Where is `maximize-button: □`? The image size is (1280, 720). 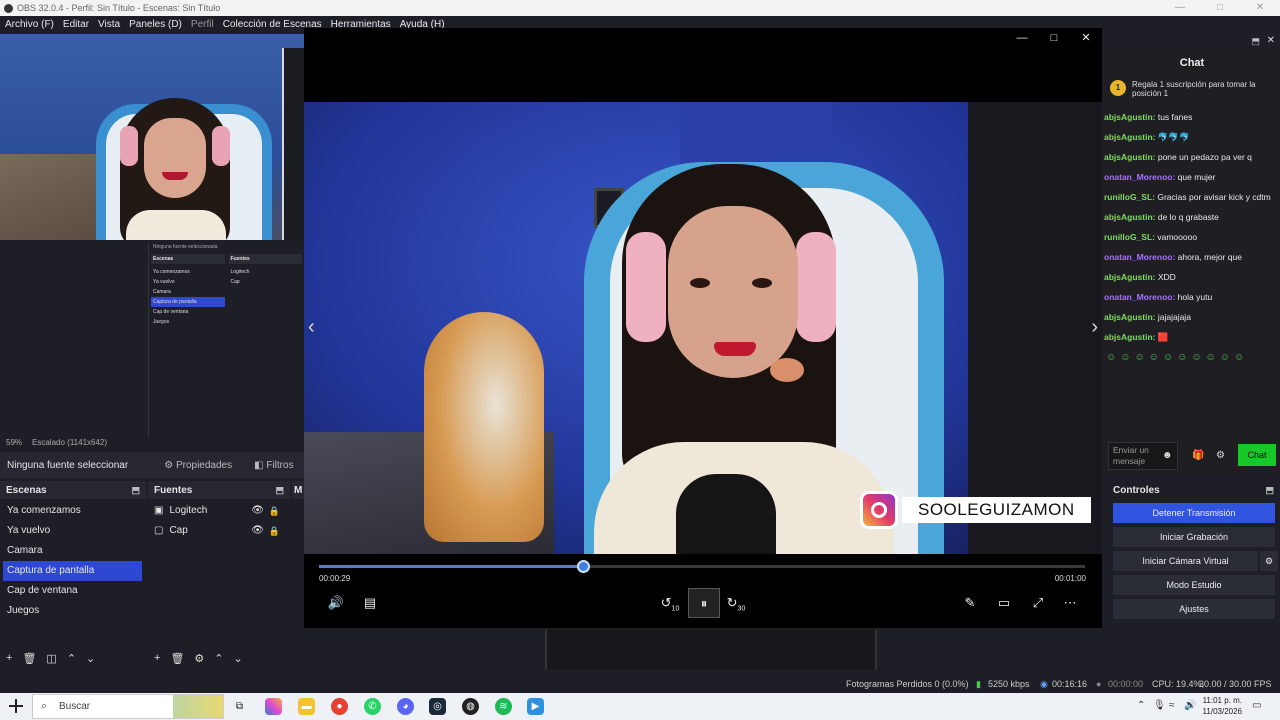 maximize-button: □ is located at coordinates (1220, 8).